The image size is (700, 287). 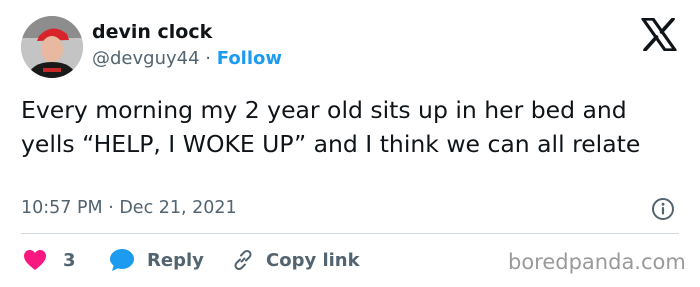 I want to click on author-handle-line: @devguy44 · Follow, so click(x=187, y=58).